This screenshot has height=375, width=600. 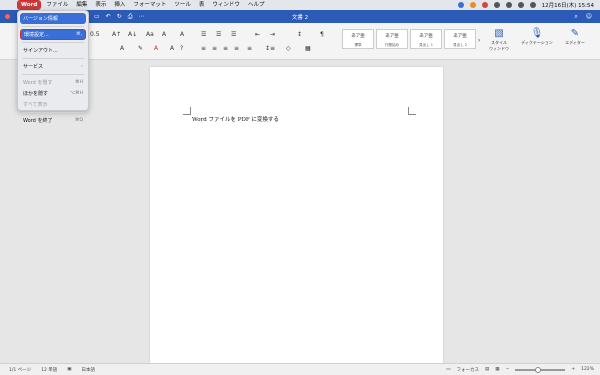 What do you see at coordinates (122, 48) in the screenshot?
I see `text-effects-icon: A` at bounding box center [122, 48].